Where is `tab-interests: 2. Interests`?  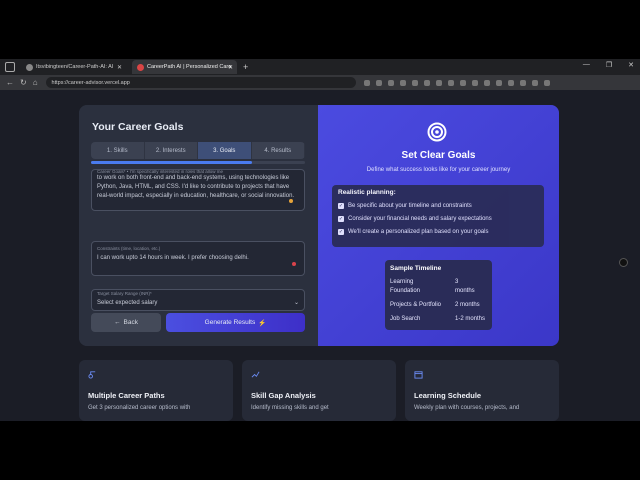
tab-interests: 2. Interests is located at coordinates (171, 150).